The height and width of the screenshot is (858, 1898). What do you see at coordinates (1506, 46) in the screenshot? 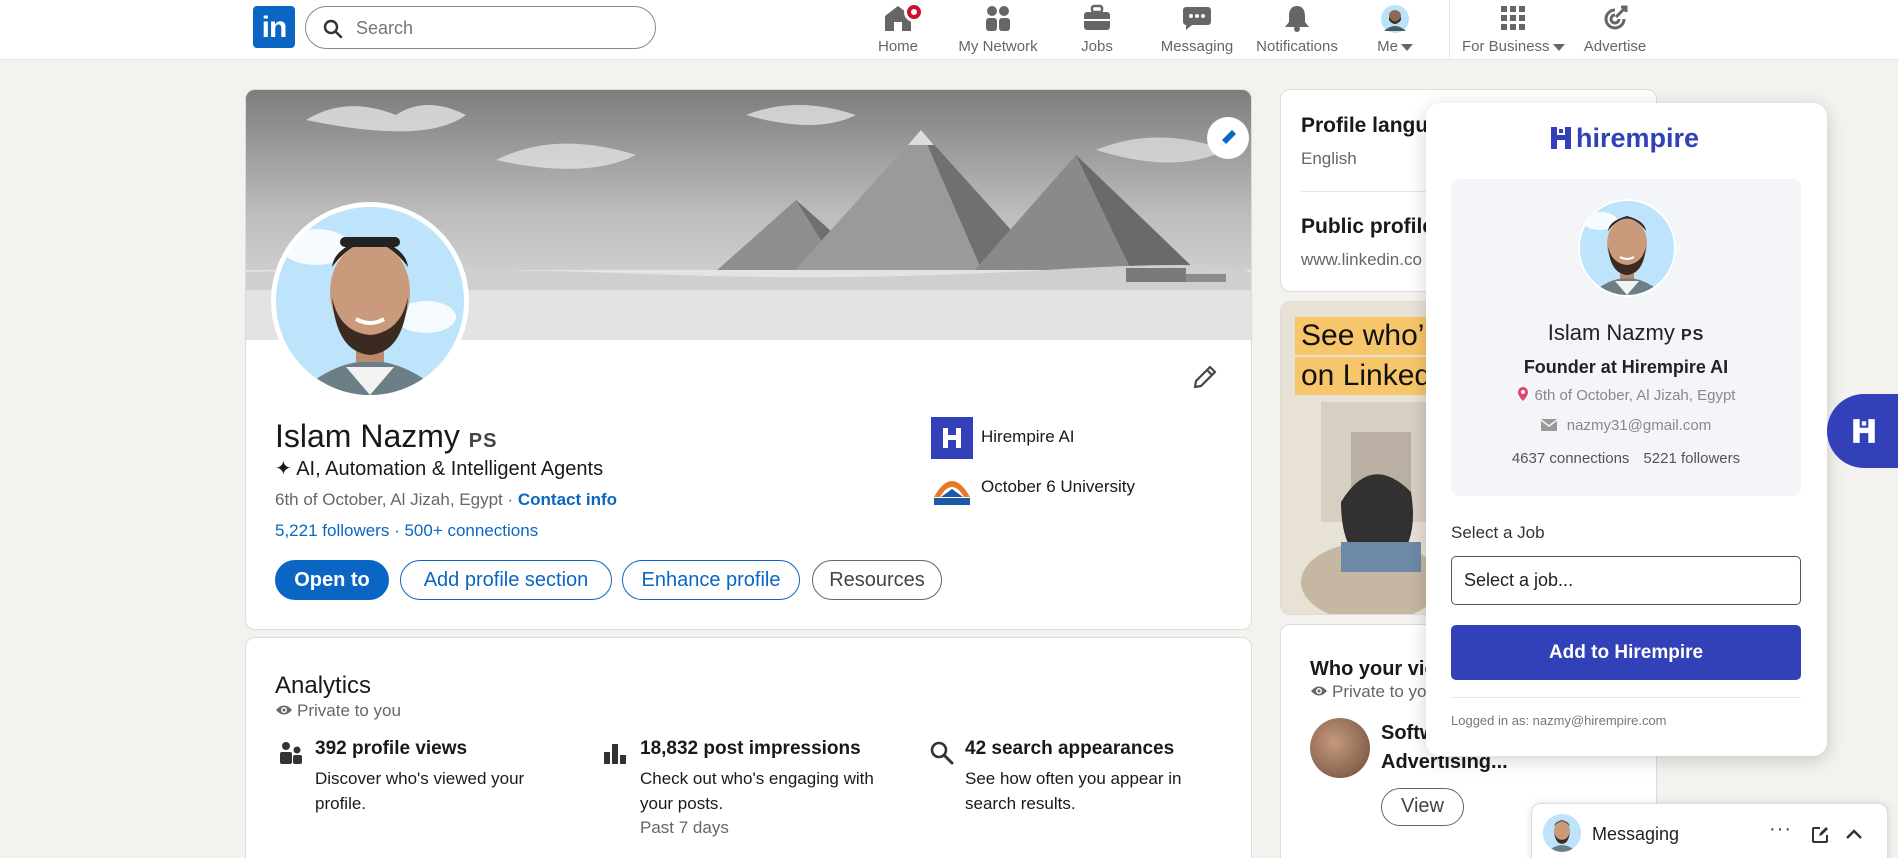
I see `nav-label: For Business` at bounding box center [1506, 46].